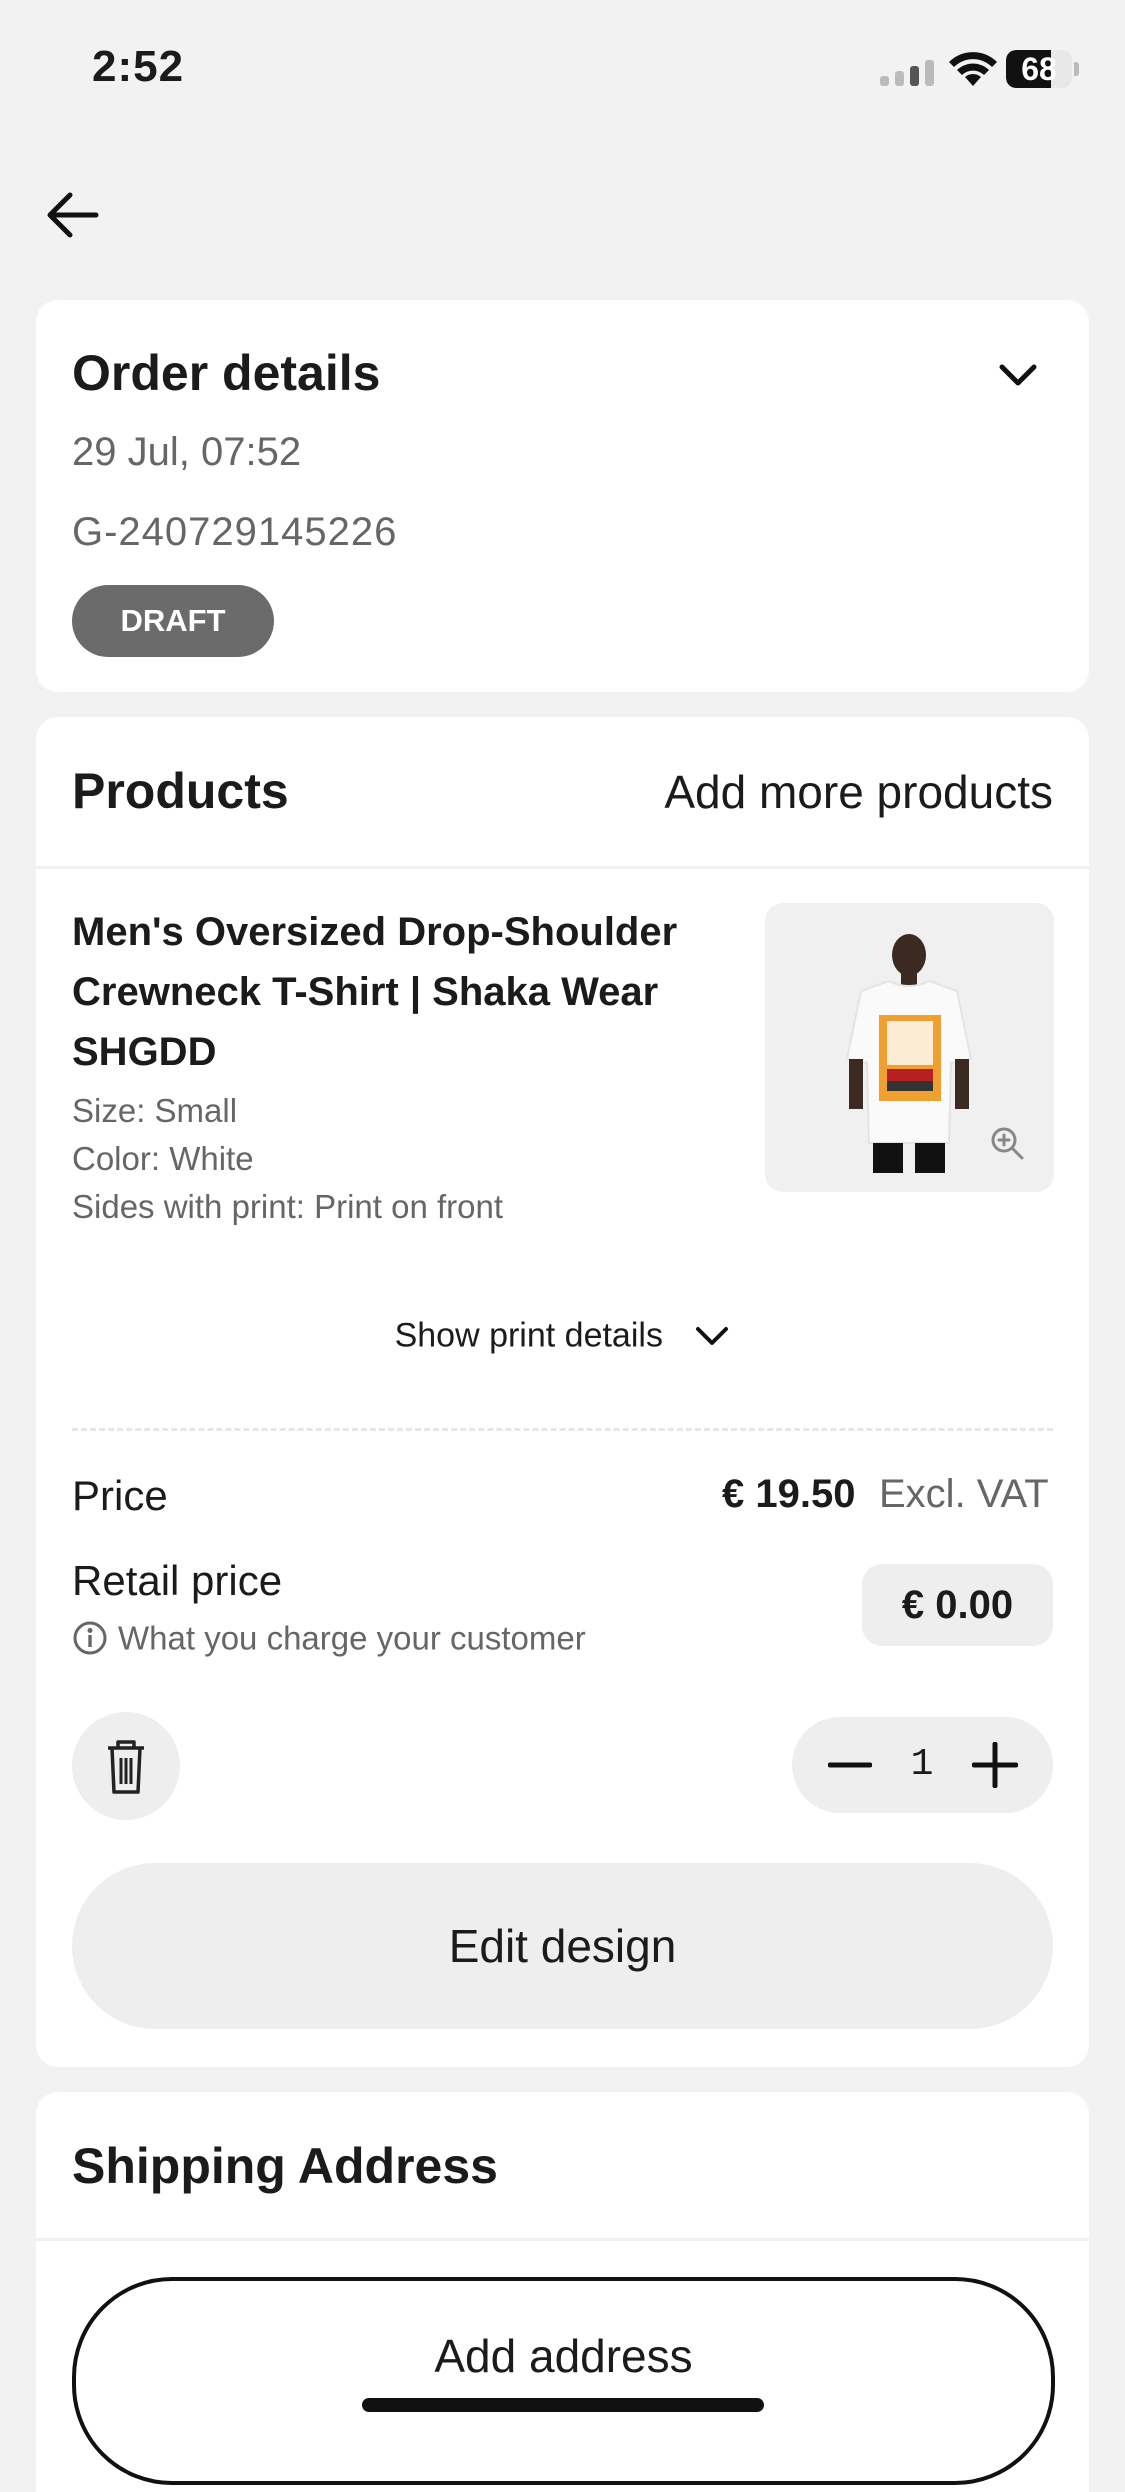 This screenshot has width=1125, height=2492. I want to click on retail-price-note: What you charge your customer, so click(329, 1637).